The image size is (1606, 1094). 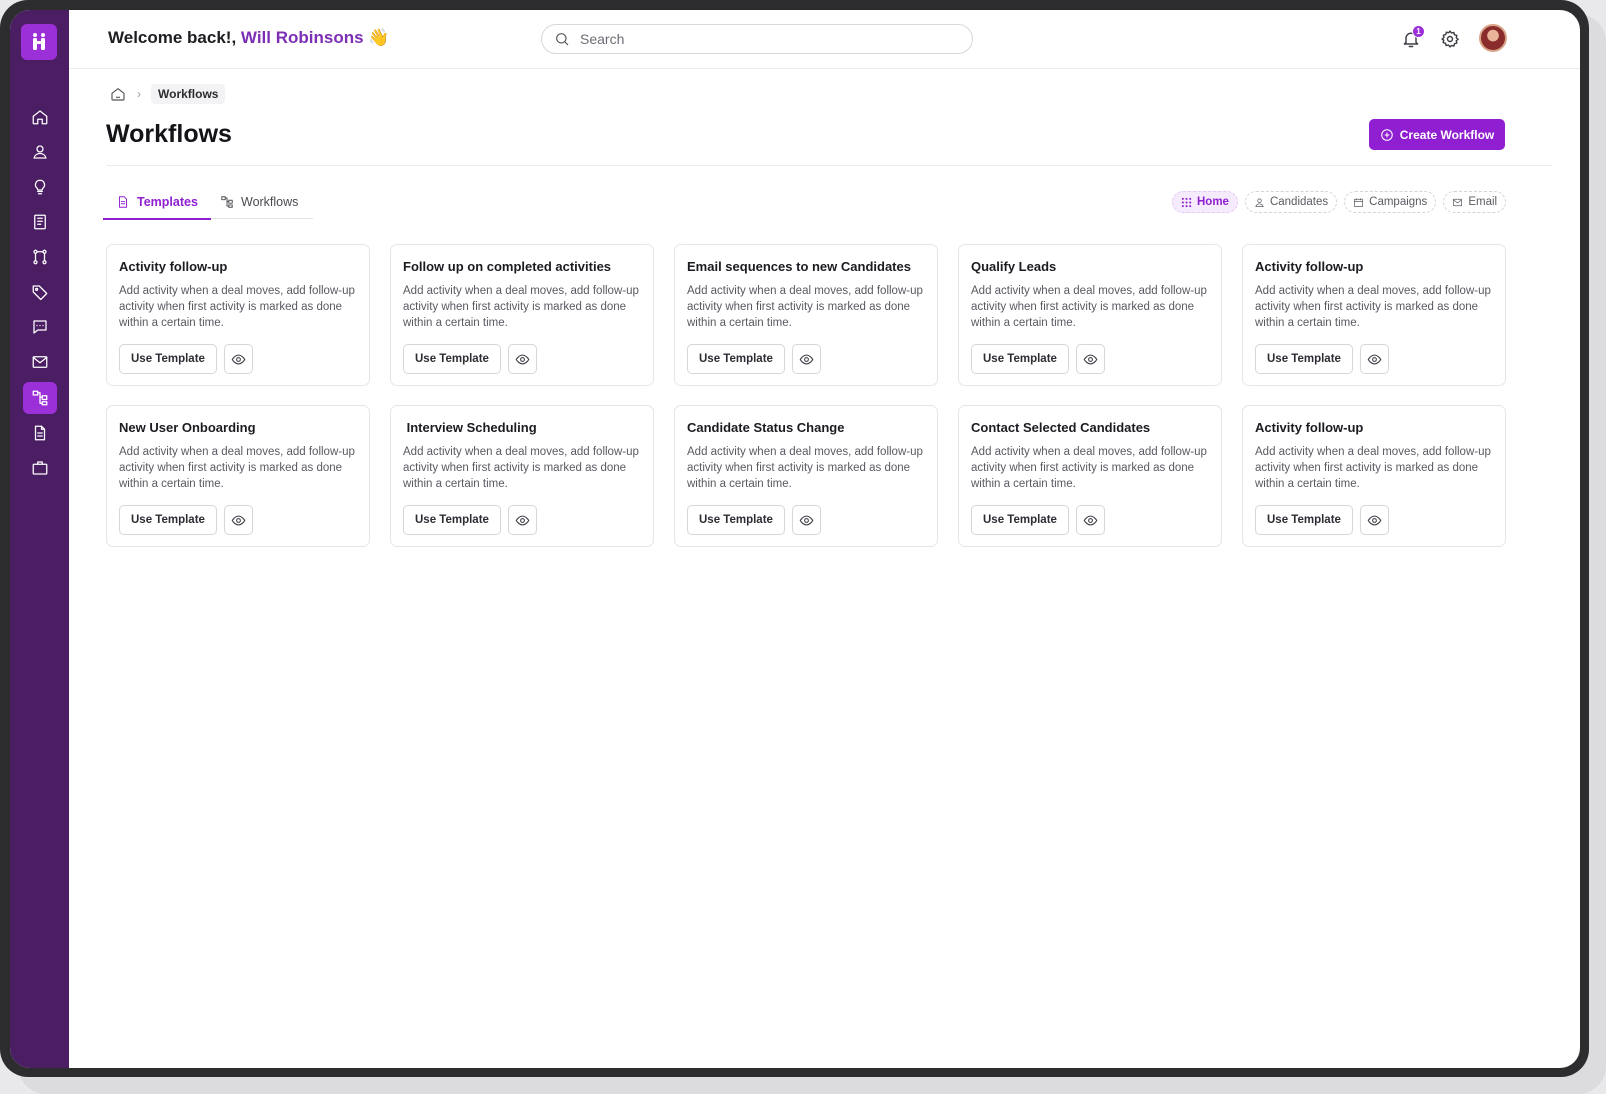 What do you see at coordinates (1291, 202) in the screenshot?
I see `filter-candidates: Candidates` at bounding box center [1291, 202].